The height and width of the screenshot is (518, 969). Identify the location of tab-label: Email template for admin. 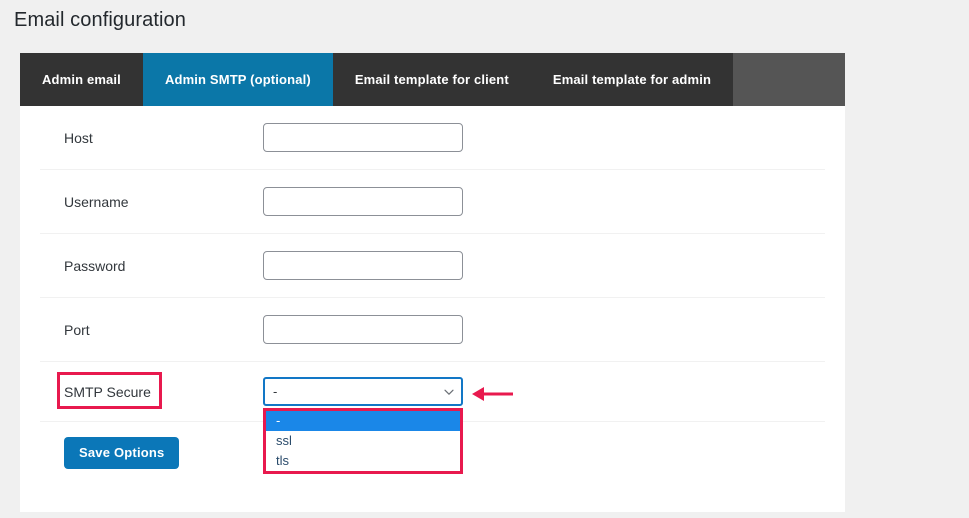
(632, 79).